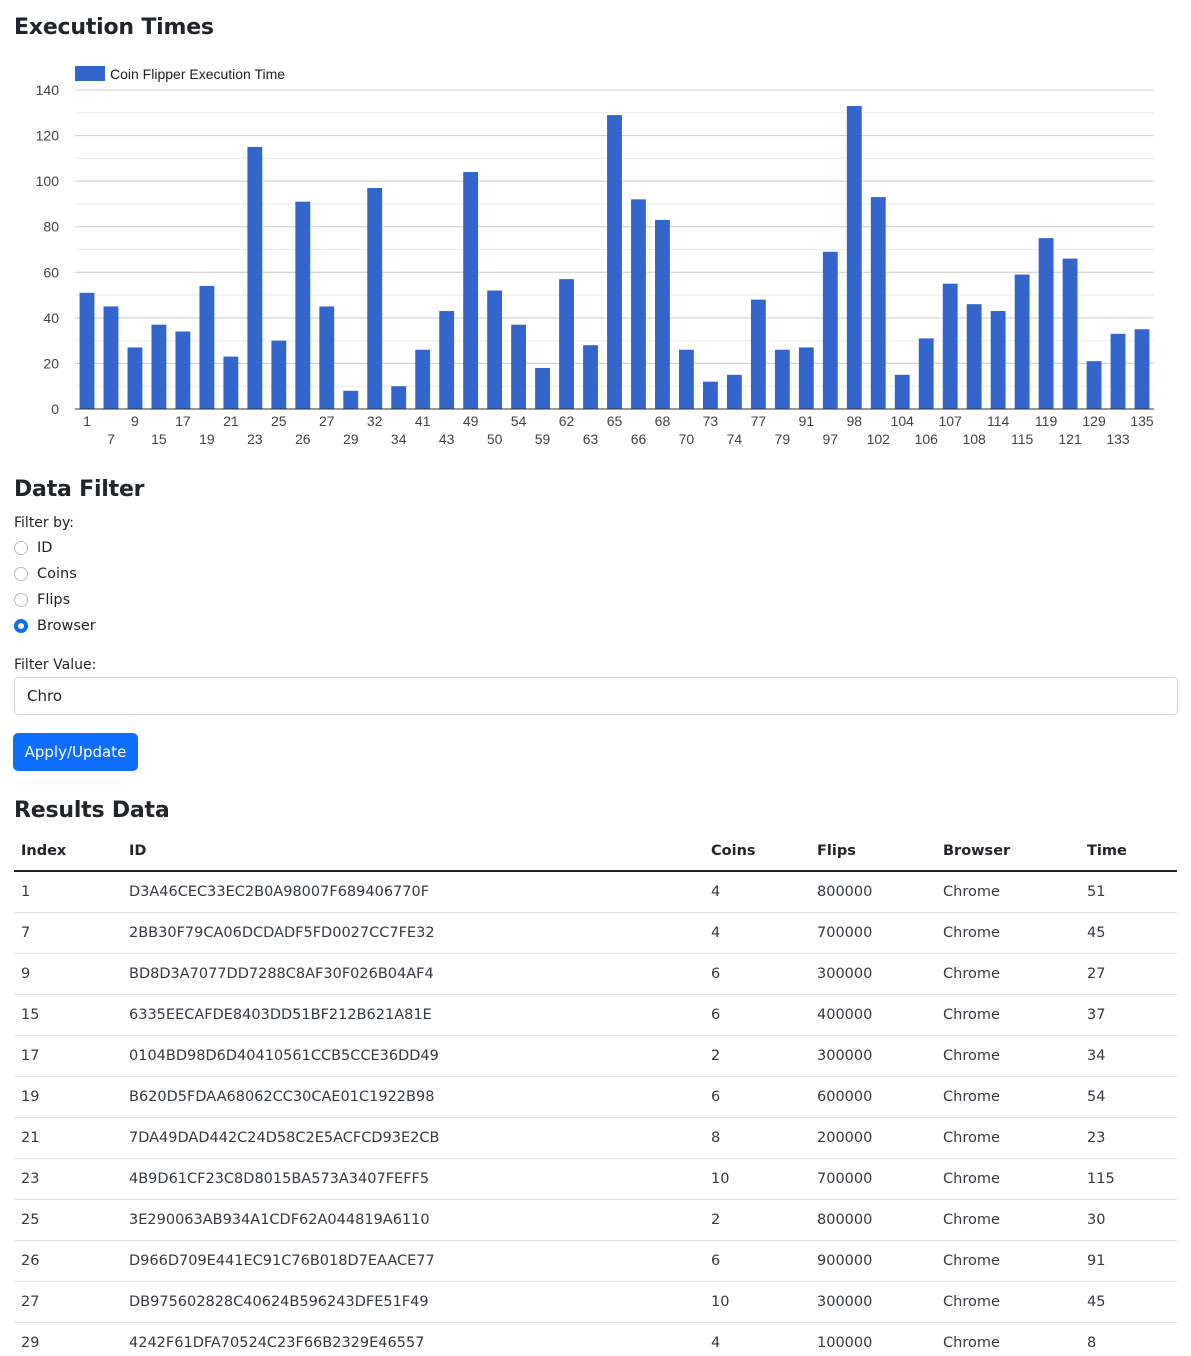 The image size is (1191, 1356). Describe the element at coordinates (757, 1302) in the screenshot. I see `cell-coins: 10` at that location.